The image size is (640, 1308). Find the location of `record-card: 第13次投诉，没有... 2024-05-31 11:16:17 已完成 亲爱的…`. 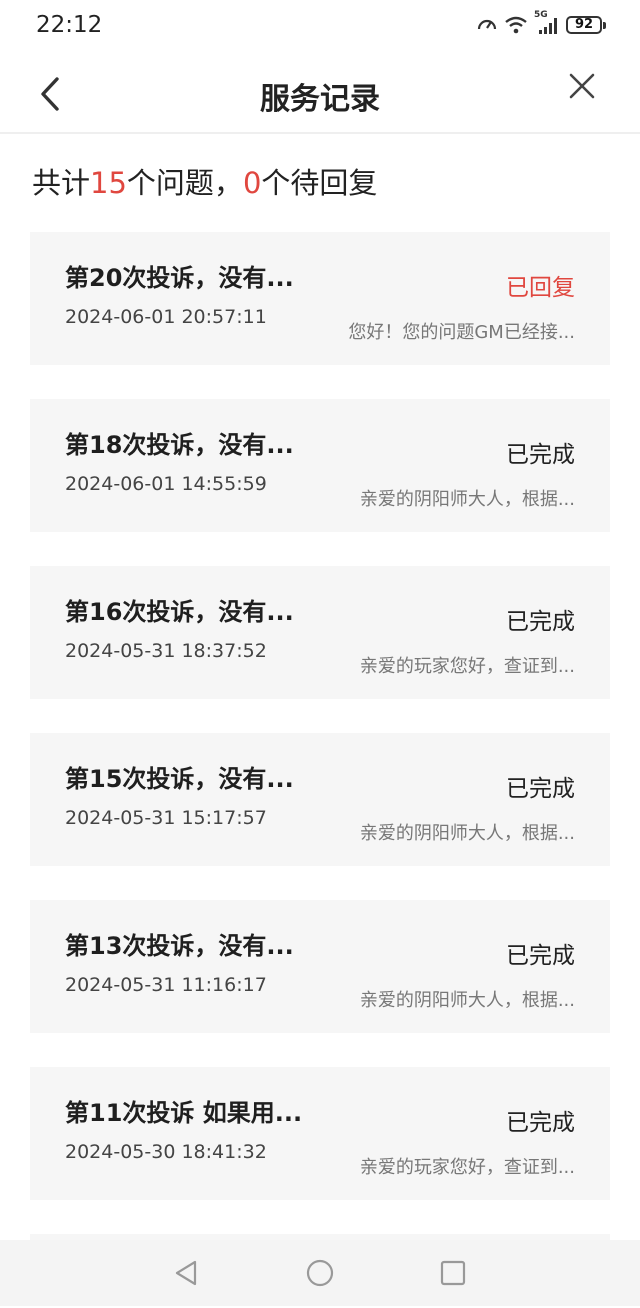

record-card: 第13次投诉，没有... 2024-05-31 11:16:17 已完成 亲爱的… is located at coordinates (320, 966).